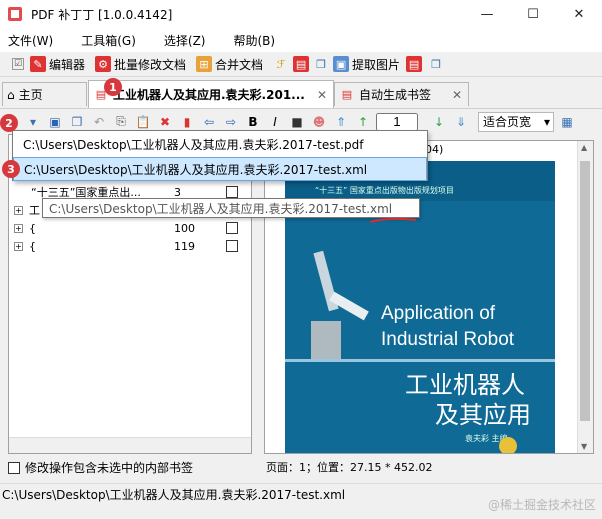  Describe the element at coordinates (401, 94) in the screenshot. I see `tab-auto-bookmarks: ▤ 自动生成书签 ✕` at that location.